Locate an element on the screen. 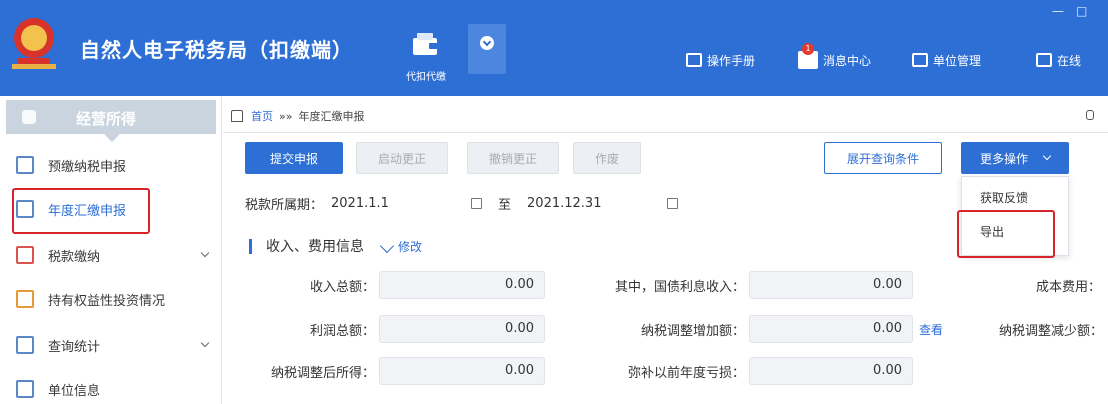 This screenshot has width=1108, height=404. sidebar-item-investment: 持有权益性投资情况 is located at coordinates (111, 299).